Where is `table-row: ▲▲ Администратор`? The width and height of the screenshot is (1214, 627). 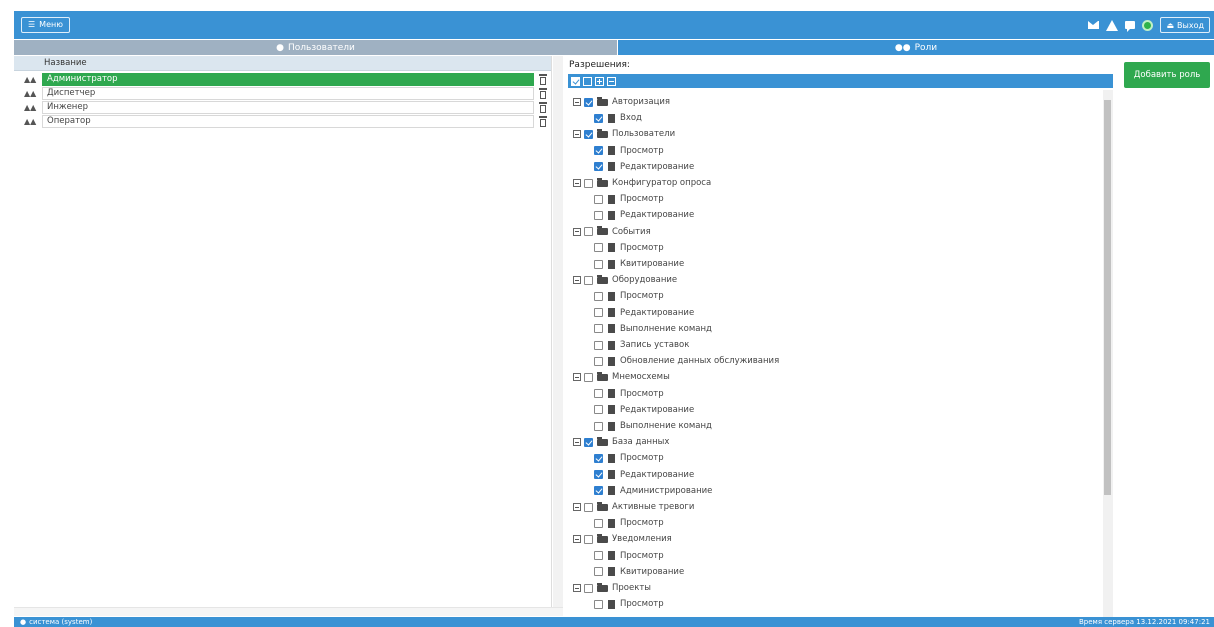 table-row: ▲▲ Администратор is located at coordinates (282, 79).